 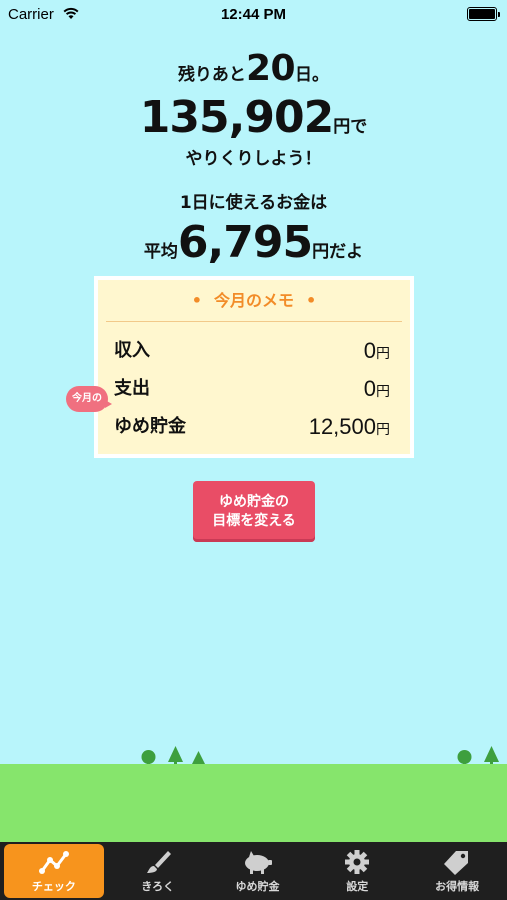 I want to click on expense-value: 0円, so click(x=377, y=390).